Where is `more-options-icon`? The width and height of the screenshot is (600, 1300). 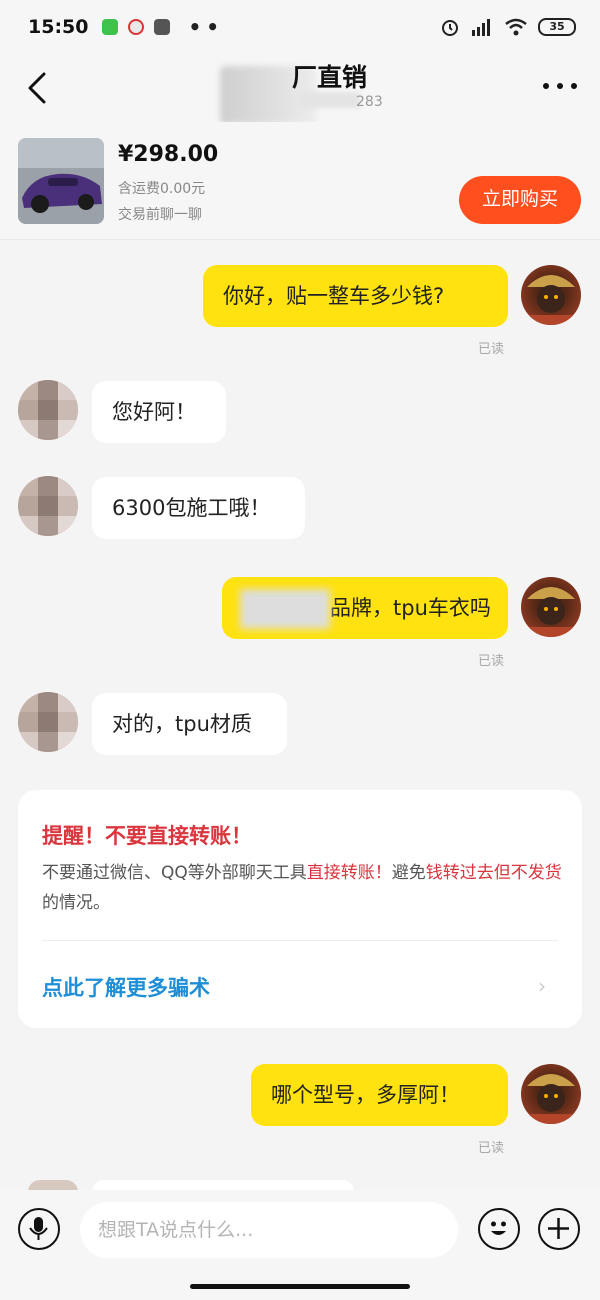 more-options-icon is located at coordinates (560, 86).